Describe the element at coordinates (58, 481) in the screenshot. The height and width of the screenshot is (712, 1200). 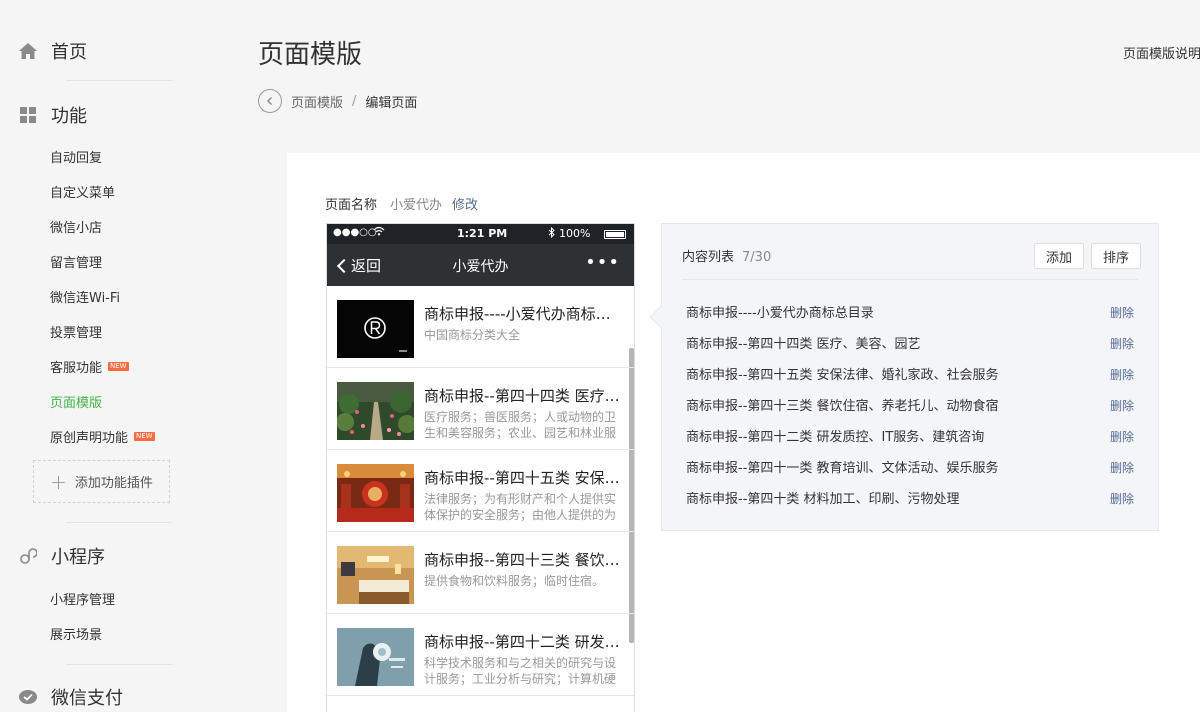
I see `plus-icon: +` at that location.